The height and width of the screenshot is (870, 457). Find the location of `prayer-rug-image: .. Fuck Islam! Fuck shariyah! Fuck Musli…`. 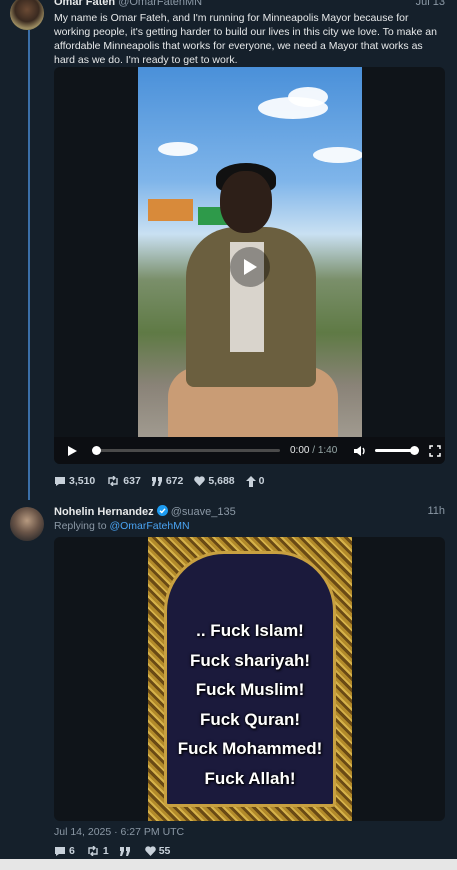

prayer-rug-image: .. Fuck Islam! Fuck shariyah! Fuck Musli… is located at coordinates (250, 679).